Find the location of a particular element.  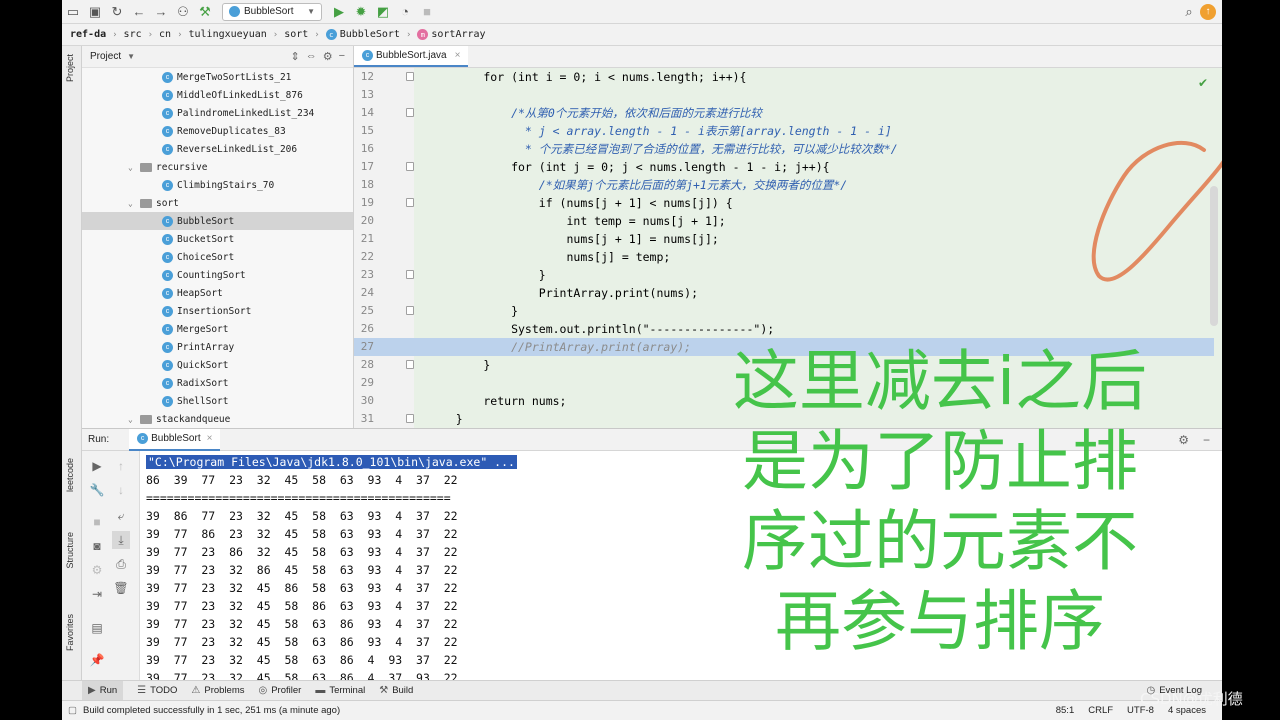

line-number: 24 is located at coordinates (364, 293).